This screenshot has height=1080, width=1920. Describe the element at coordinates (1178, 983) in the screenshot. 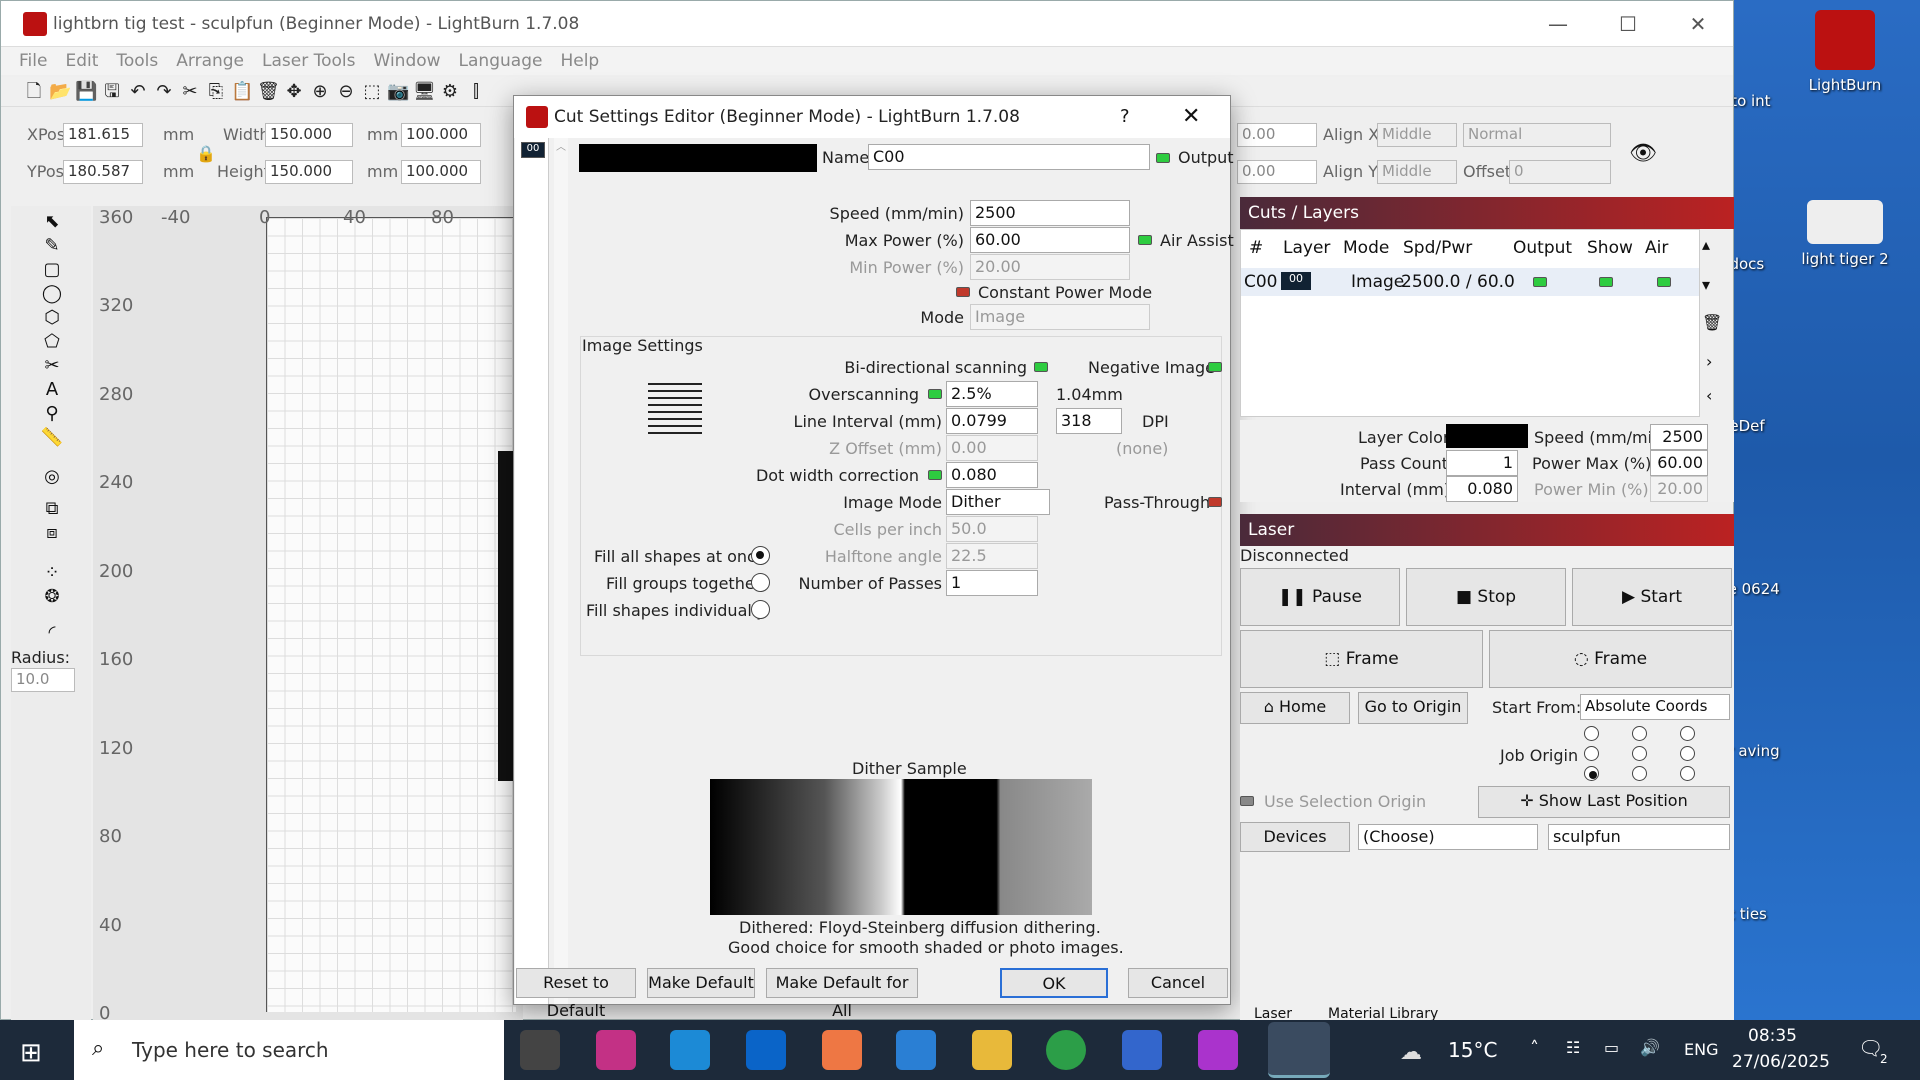

I see `cancel-button: Cancel` at that location.